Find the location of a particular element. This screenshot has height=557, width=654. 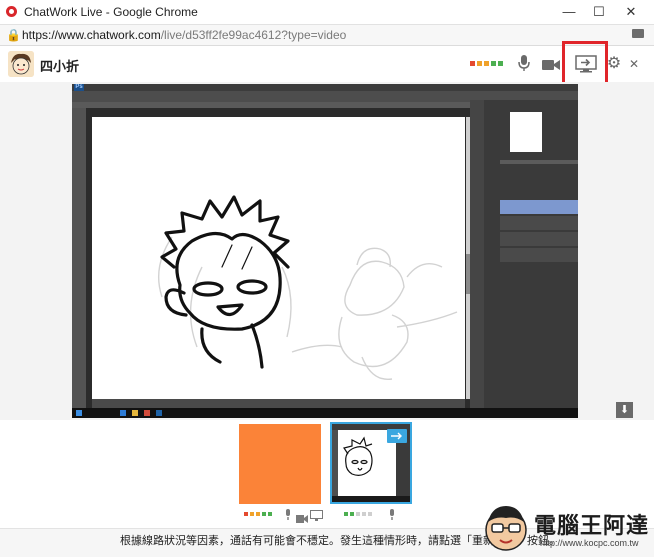

shared-screen-thumbnail is located at coordinates (371, 463).